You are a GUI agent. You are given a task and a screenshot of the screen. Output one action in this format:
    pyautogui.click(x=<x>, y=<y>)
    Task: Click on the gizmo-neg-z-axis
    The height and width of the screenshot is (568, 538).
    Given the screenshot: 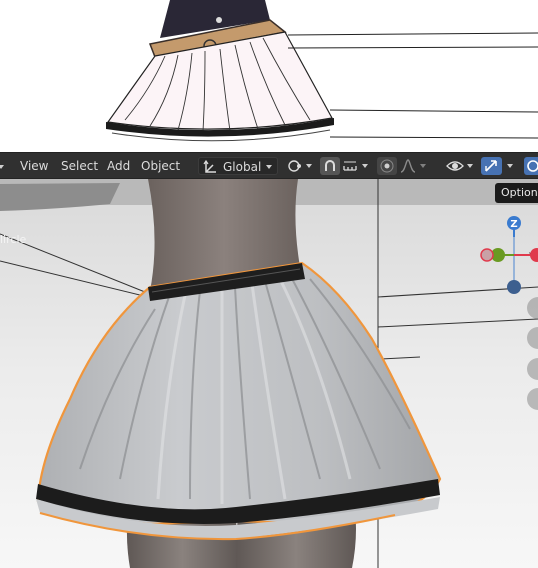 What is the action you would take?
    pyautogui.click(x=514, y=287)
    